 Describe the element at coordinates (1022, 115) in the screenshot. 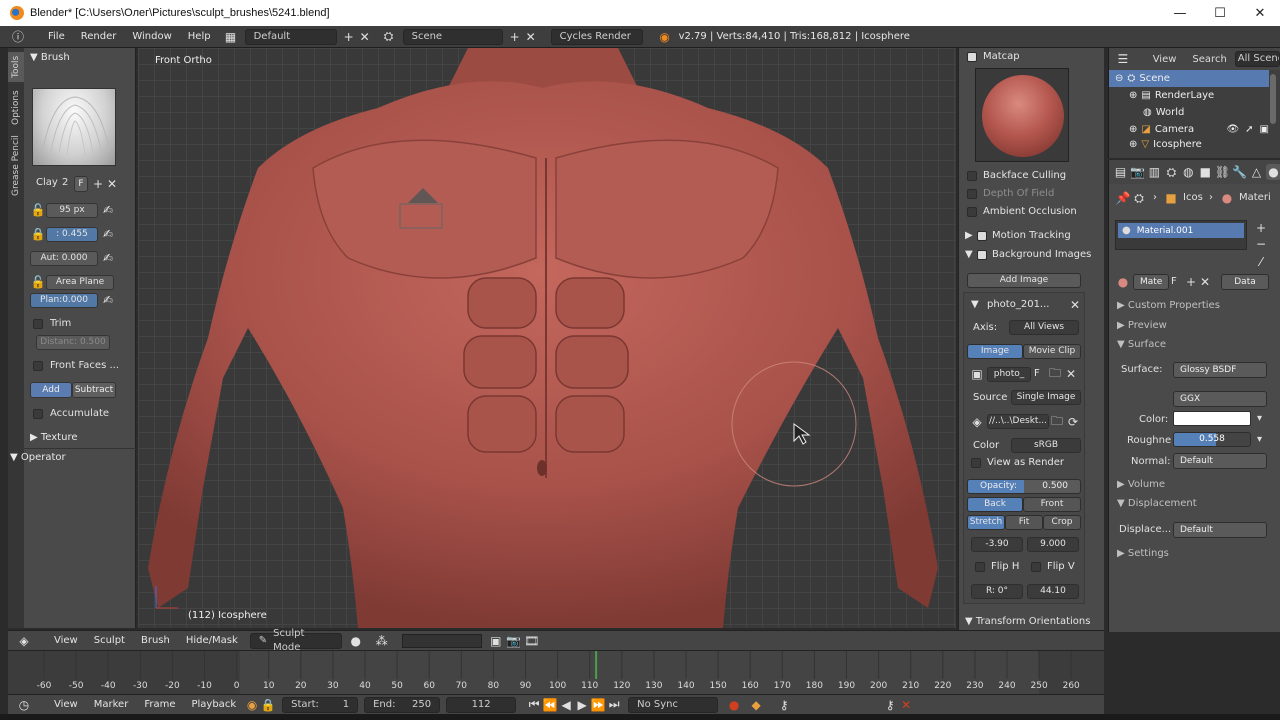

I see `matcap-preview` at that location.